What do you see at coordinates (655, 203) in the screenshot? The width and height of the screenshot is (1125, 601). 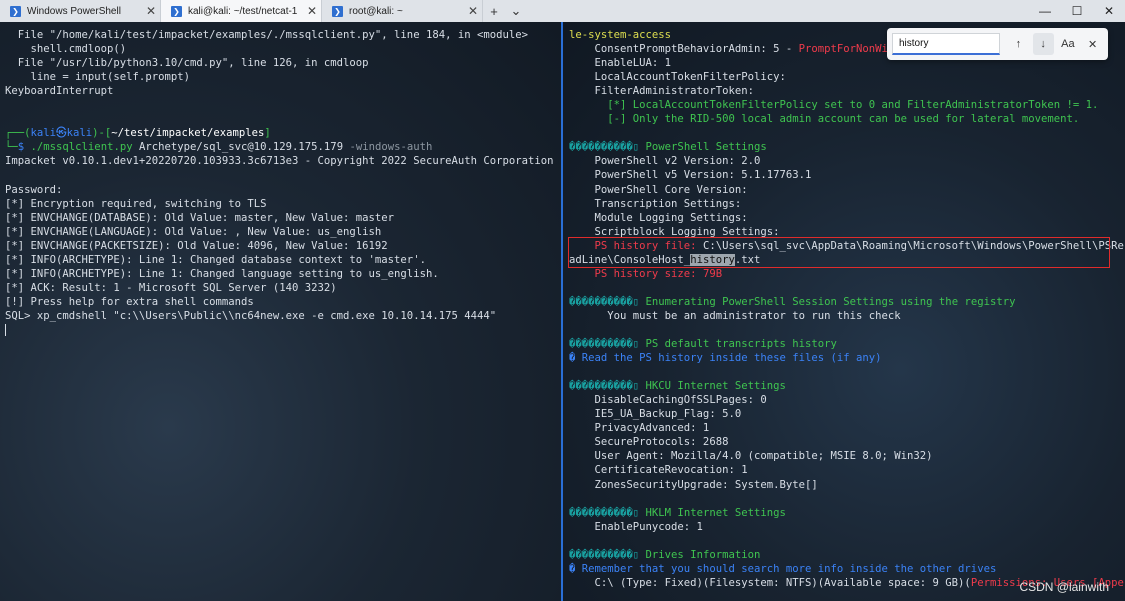 I see `terminal-text: Transcription Settings:` at bounding box center [655, 203].